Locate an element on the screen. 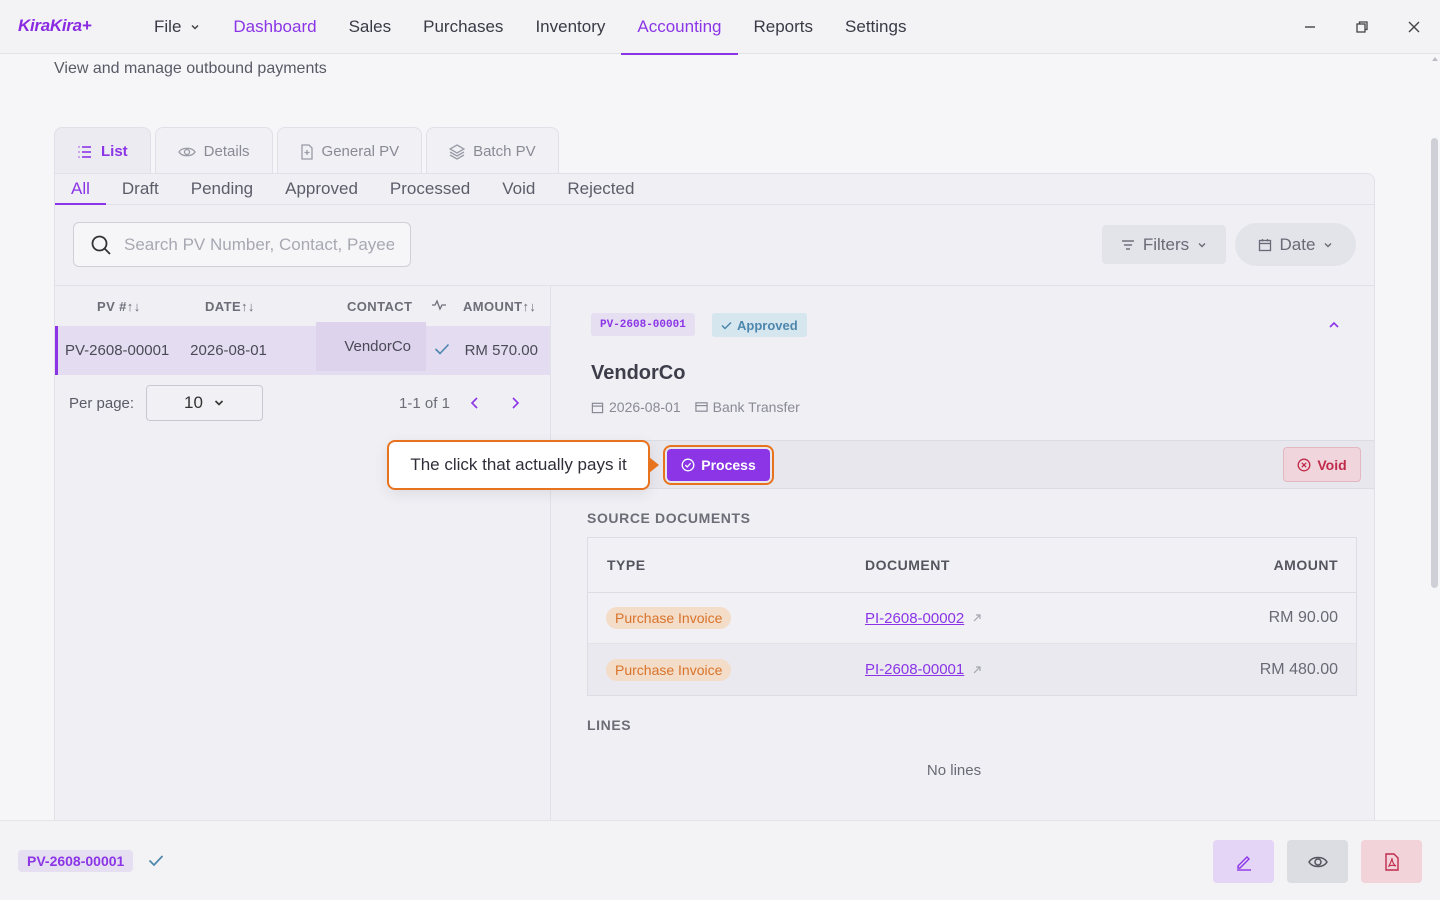 Image resolution: width=1440 pixels, height=900 pixels. view-tabs: List Details General PV Batch PV is located at coordinates (306, 151).